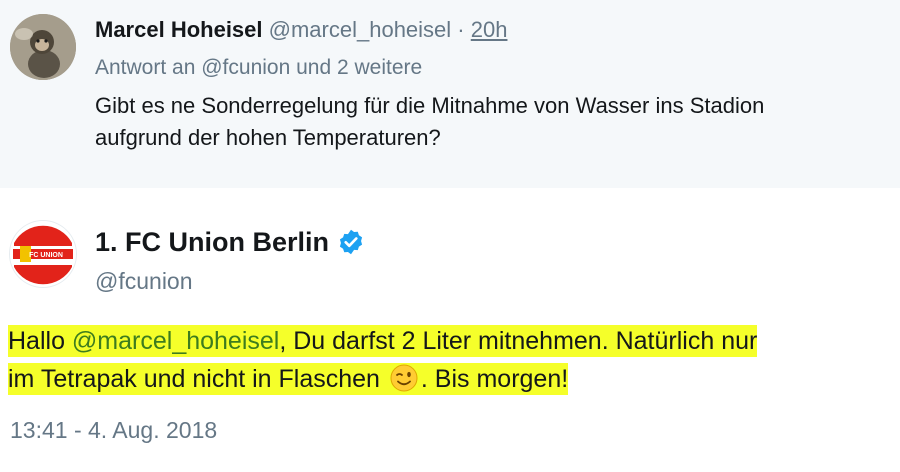  Describe the element at coordinates (144, 281) in the screenshot. I see `main-author-handle: @fcunion` at that location.